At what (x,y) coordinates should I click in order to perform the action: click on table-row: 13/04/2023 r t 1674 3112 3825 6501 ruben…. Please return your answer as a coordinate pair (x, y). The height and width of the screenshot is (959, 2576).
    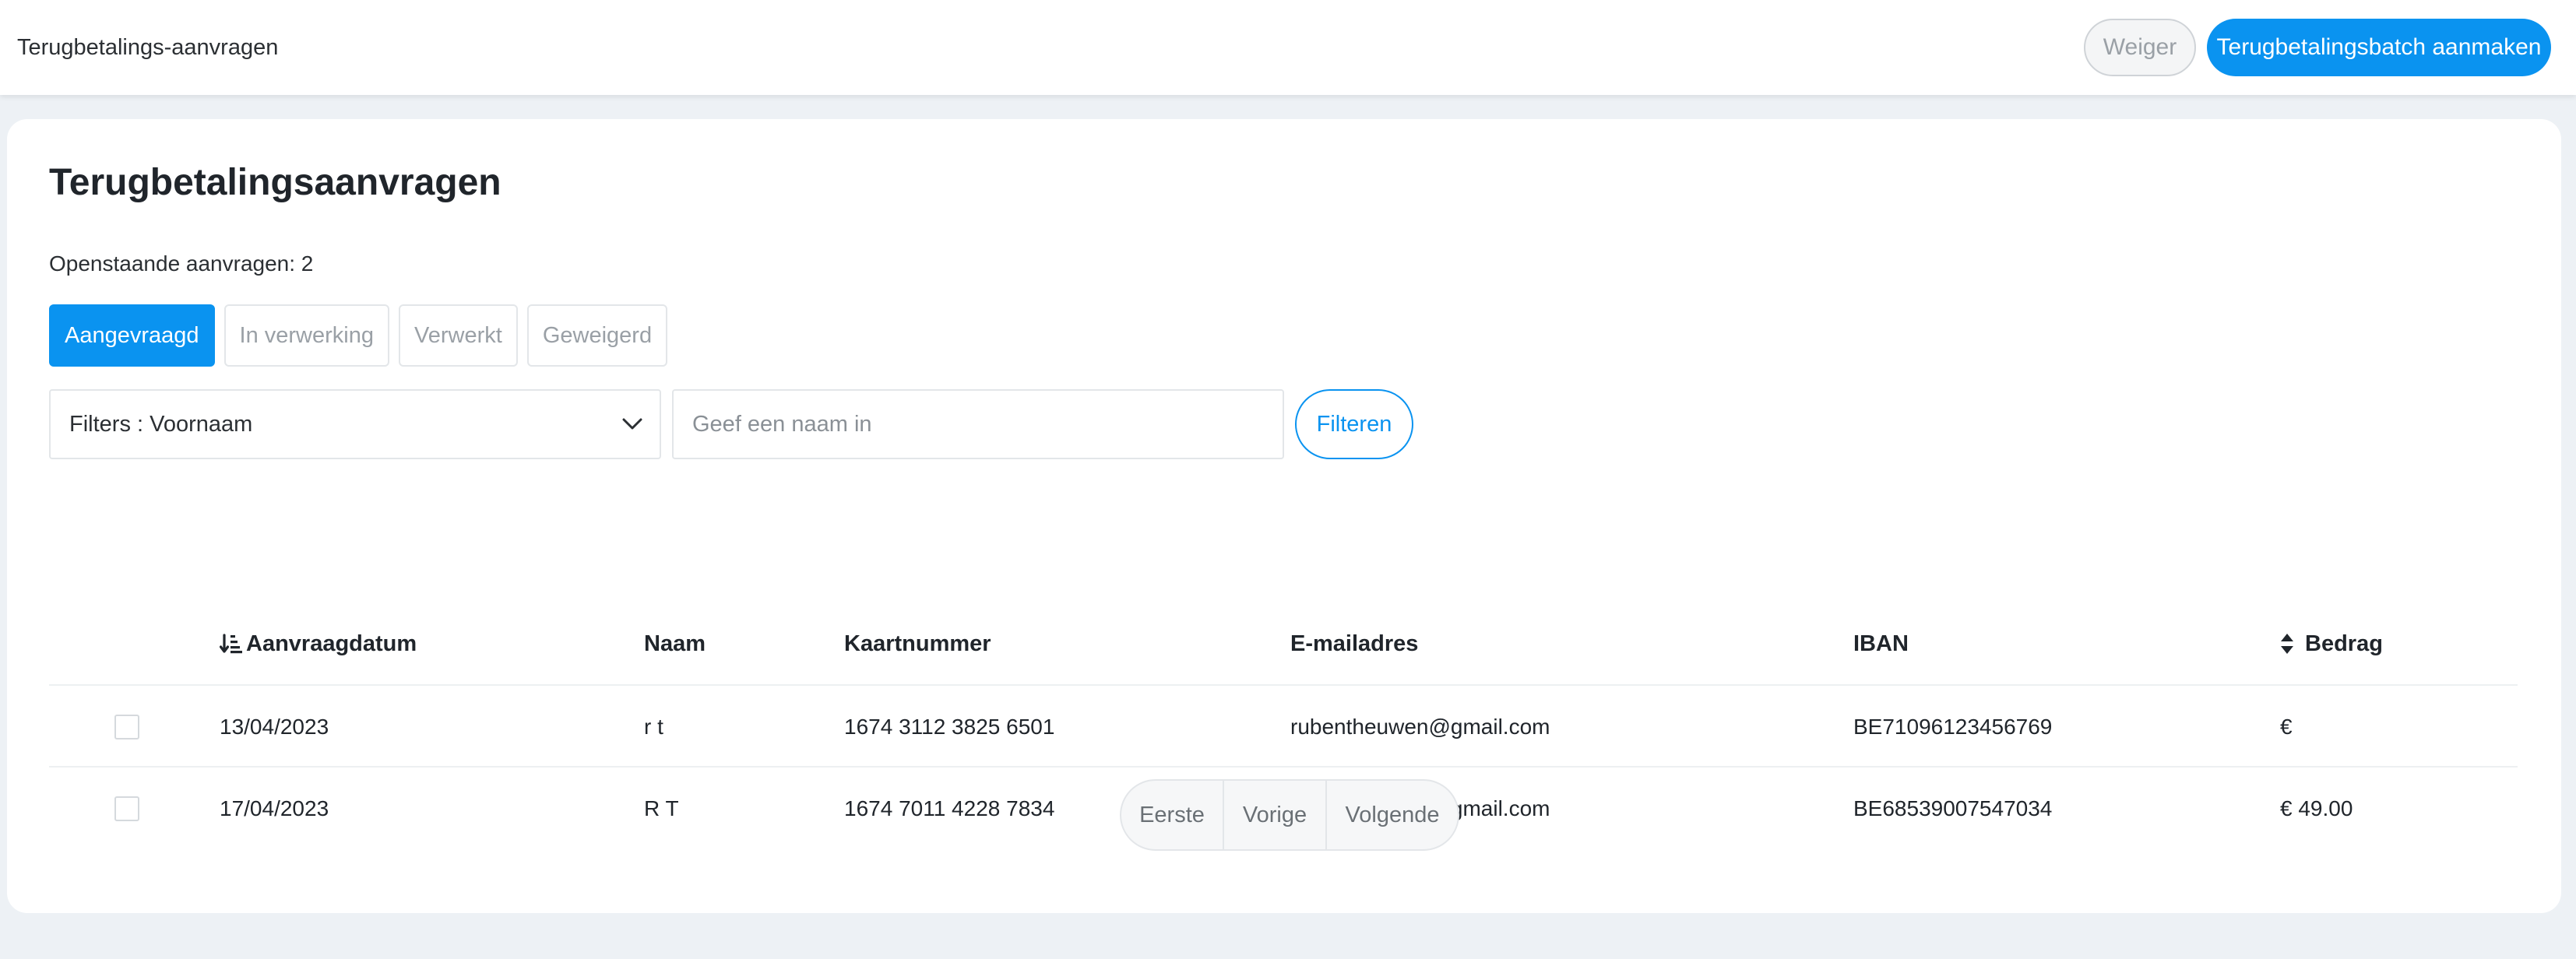
    Looking at the image, I should click on (1283, 727).